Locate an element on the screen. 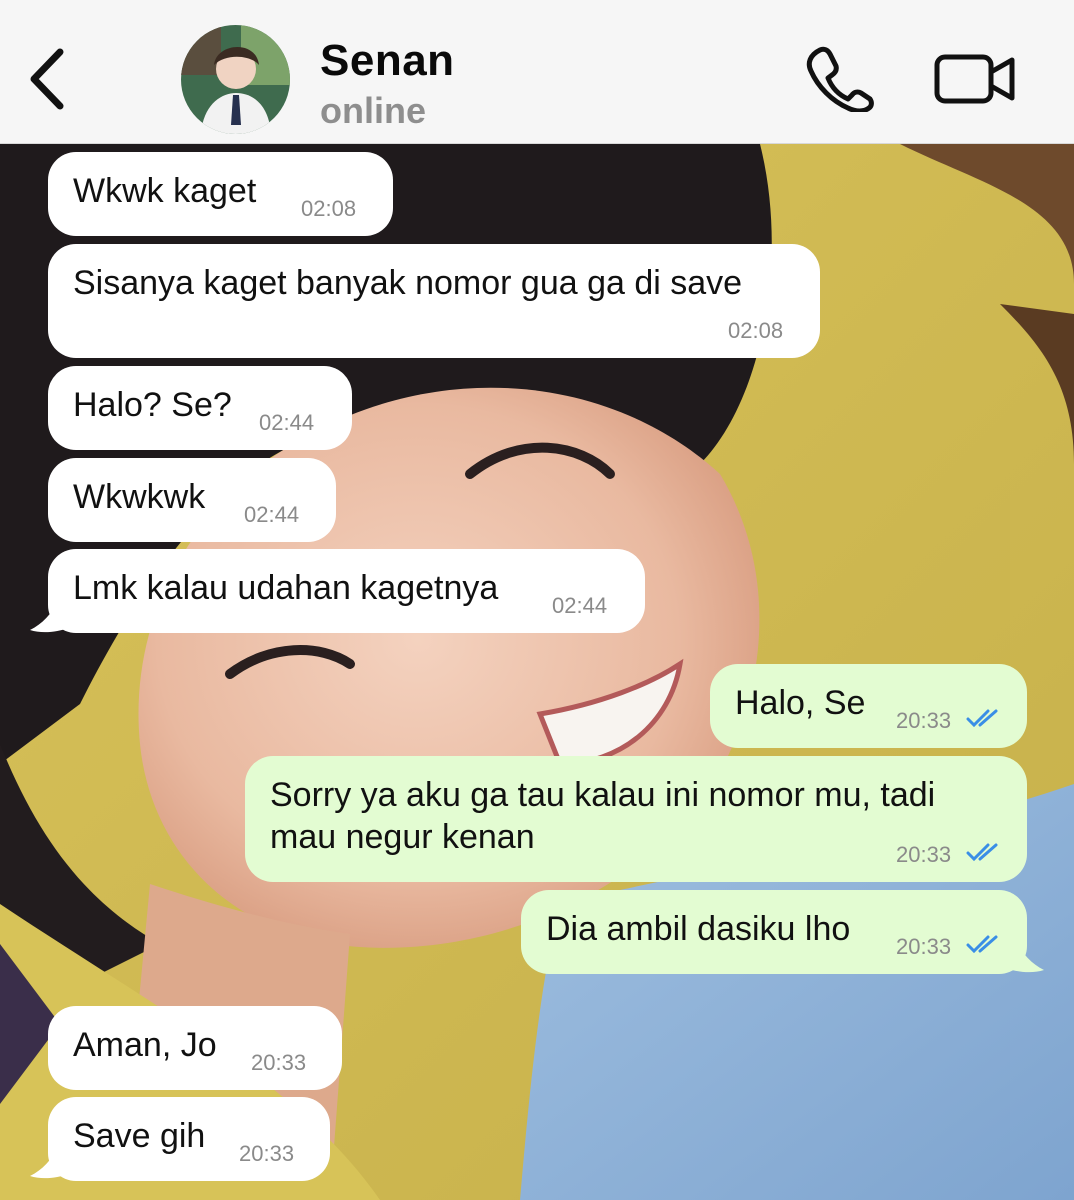  message-bubble-incoming: Lmk kalau udahan kagetnya 02:44 is located at coordinates (346, 591).